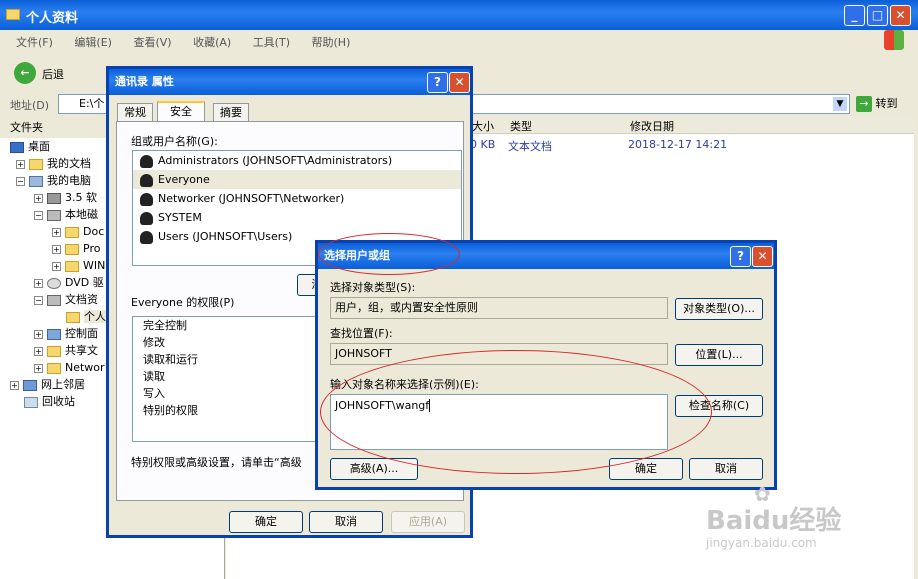  I want to click on address-input-right: ▼, so click(660, 104).